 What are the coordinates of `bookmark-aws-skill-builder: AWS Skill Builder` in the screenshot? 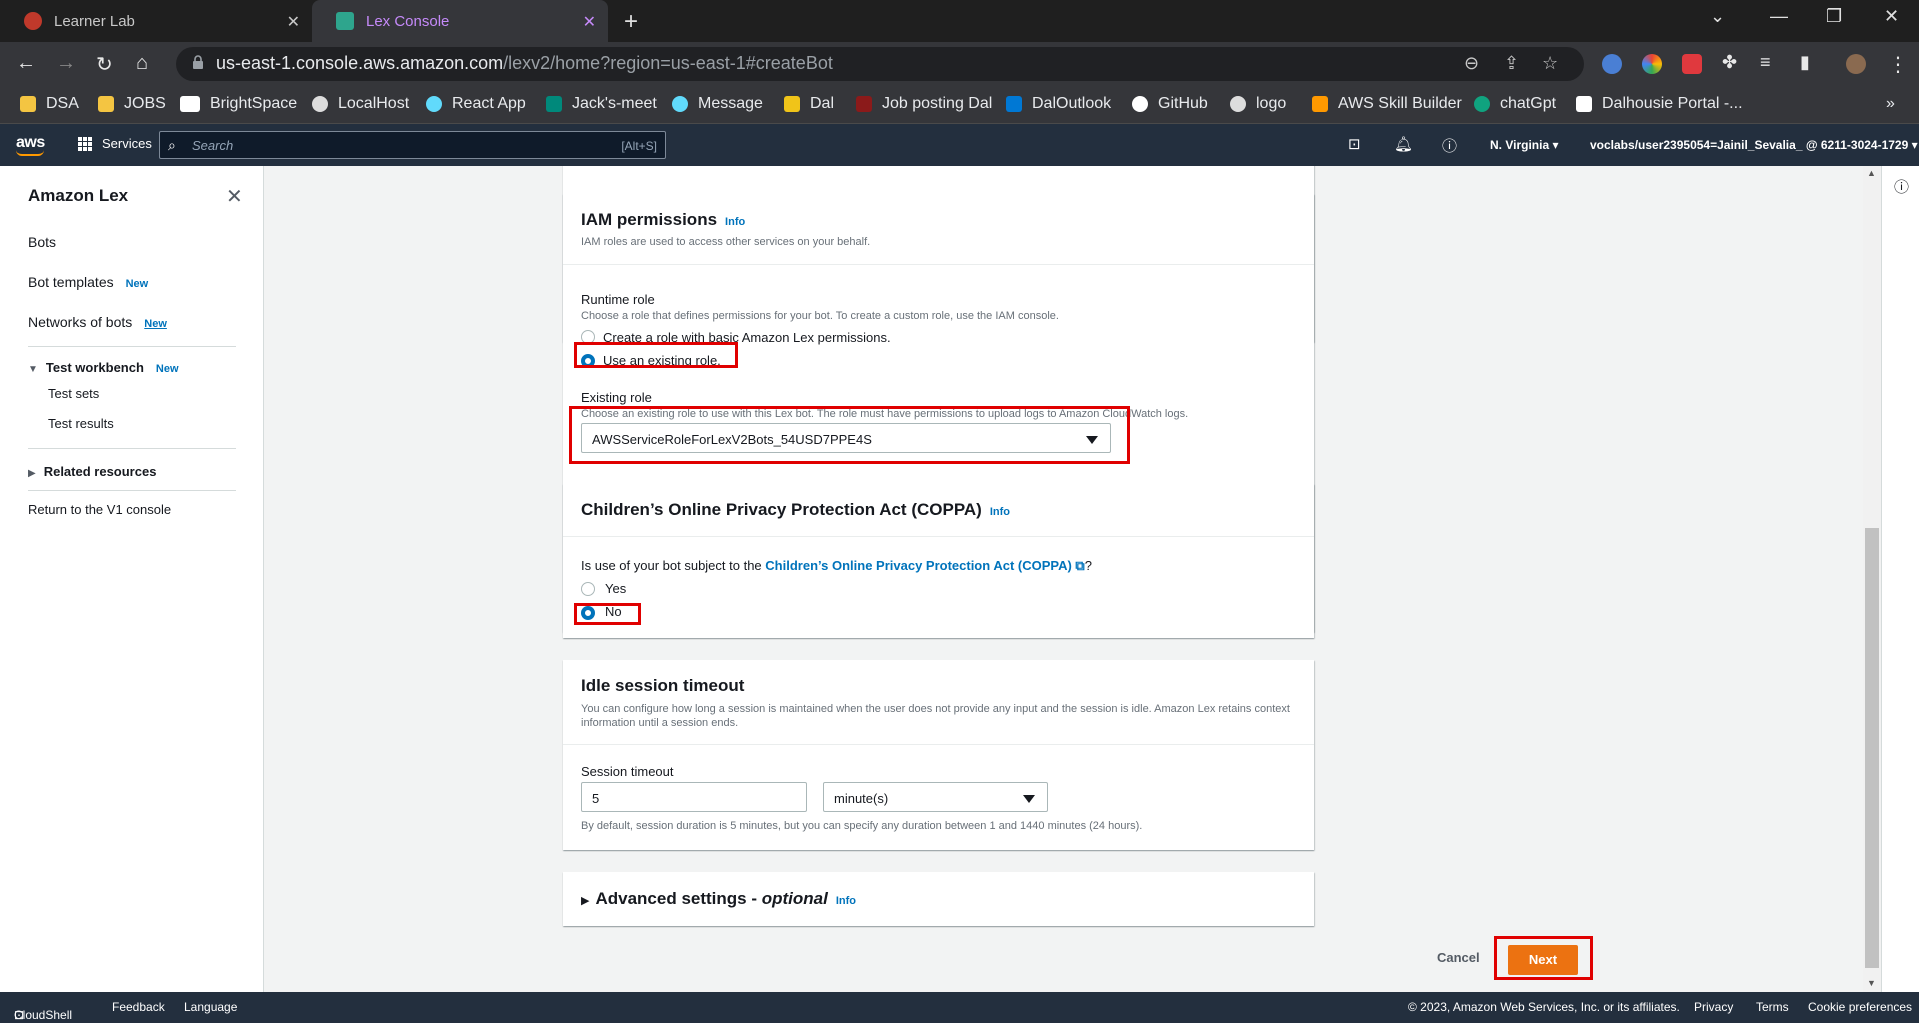 It's located at (1387, 104).